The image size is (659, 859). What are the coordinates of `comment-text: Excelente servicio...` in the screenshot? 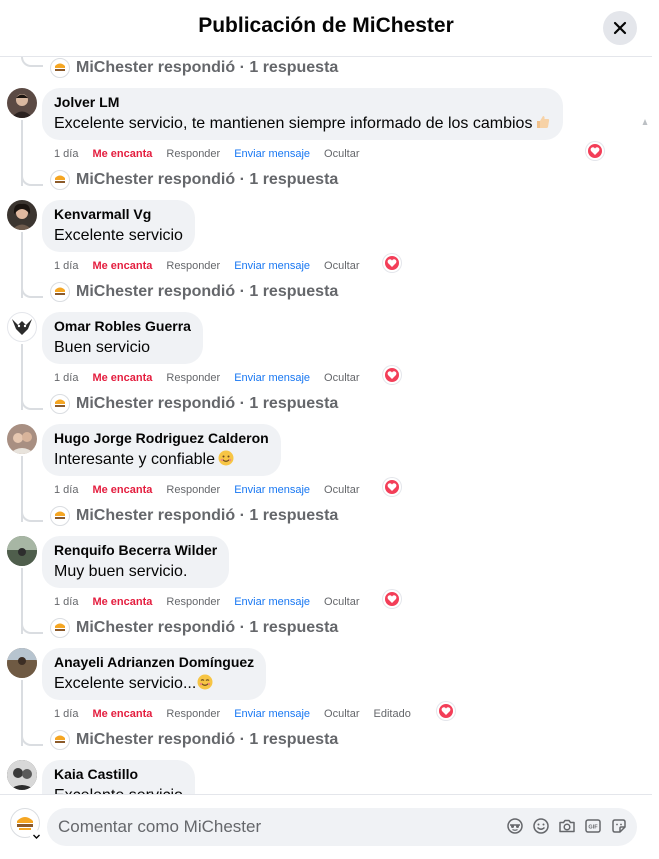 It's located at (125, 683).